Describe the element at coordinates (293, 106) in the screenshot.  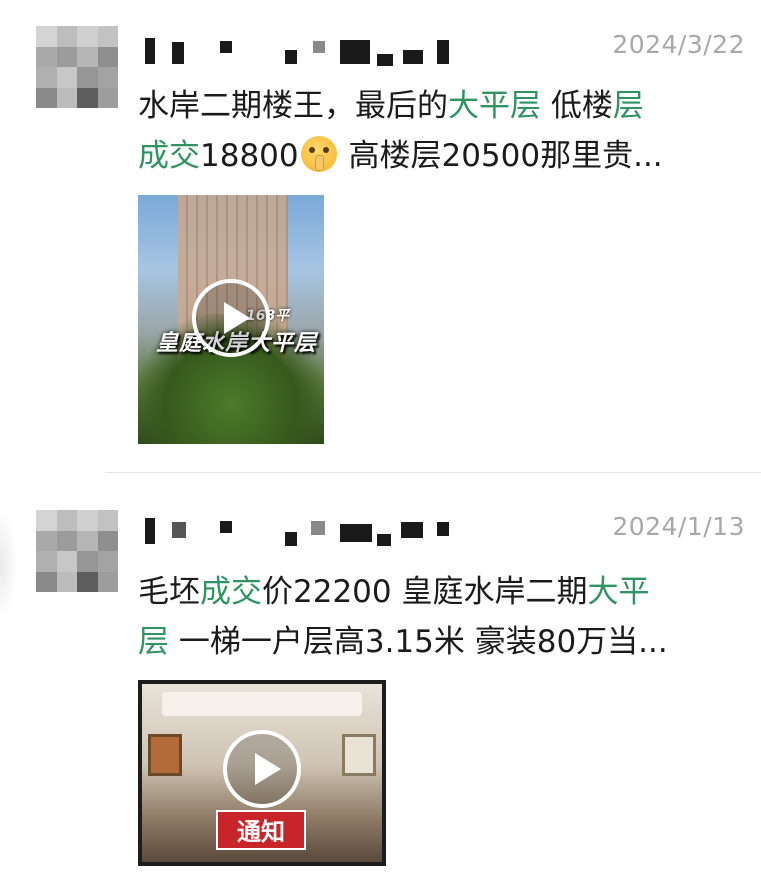
I see `text-segment: 水岸二期楼王，最后的` at that location.